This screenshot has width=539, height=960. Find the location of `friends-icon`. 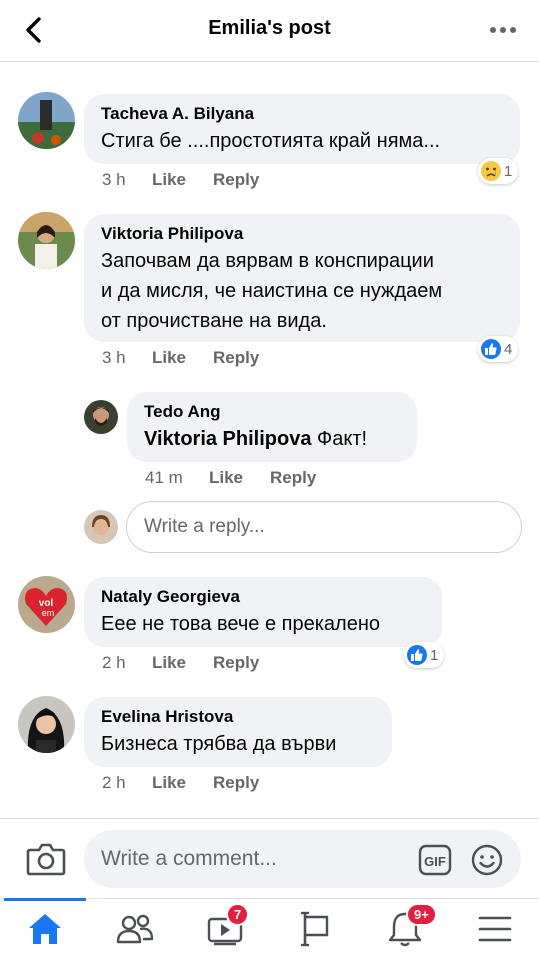

friends-icon is located at coordinates (135, 929).